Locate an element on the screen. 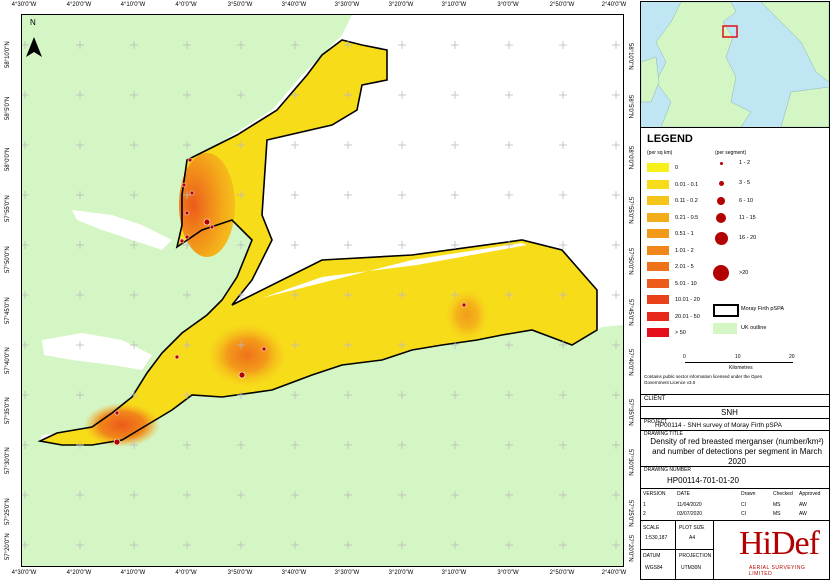 This screenshot has height=580, width=830. inset-svg is located at coordinates (735, 64).